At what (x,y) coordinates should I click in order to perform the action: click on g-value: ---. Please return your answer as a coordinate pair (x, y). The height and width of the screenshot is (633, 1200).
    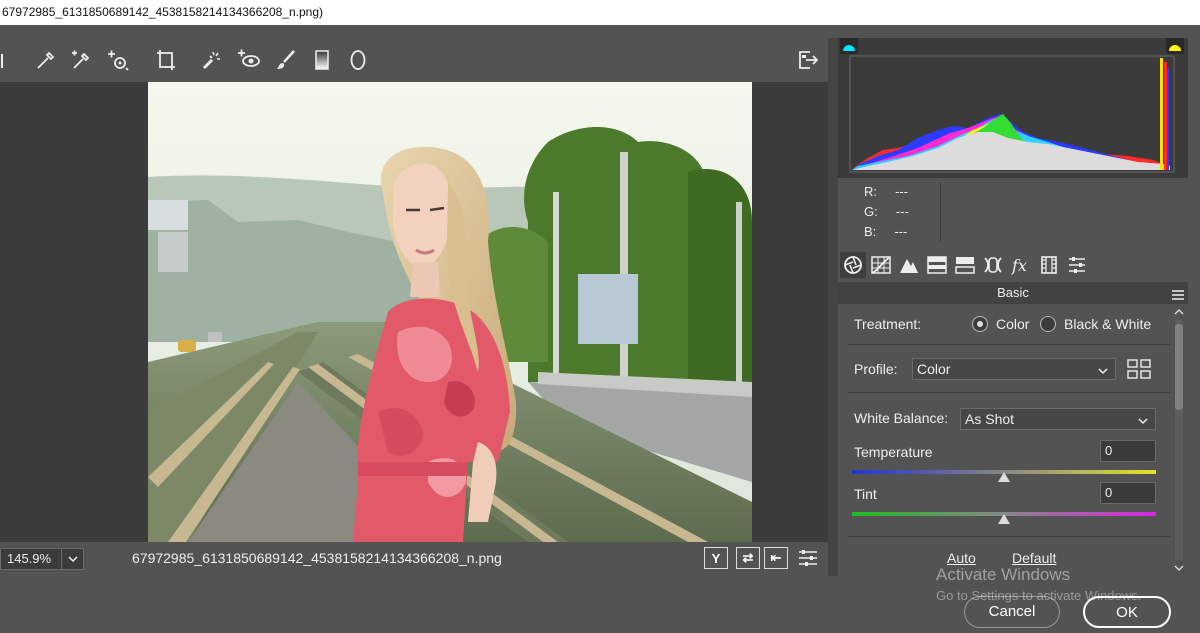
    Looking at the image, I should click on (902, 211).